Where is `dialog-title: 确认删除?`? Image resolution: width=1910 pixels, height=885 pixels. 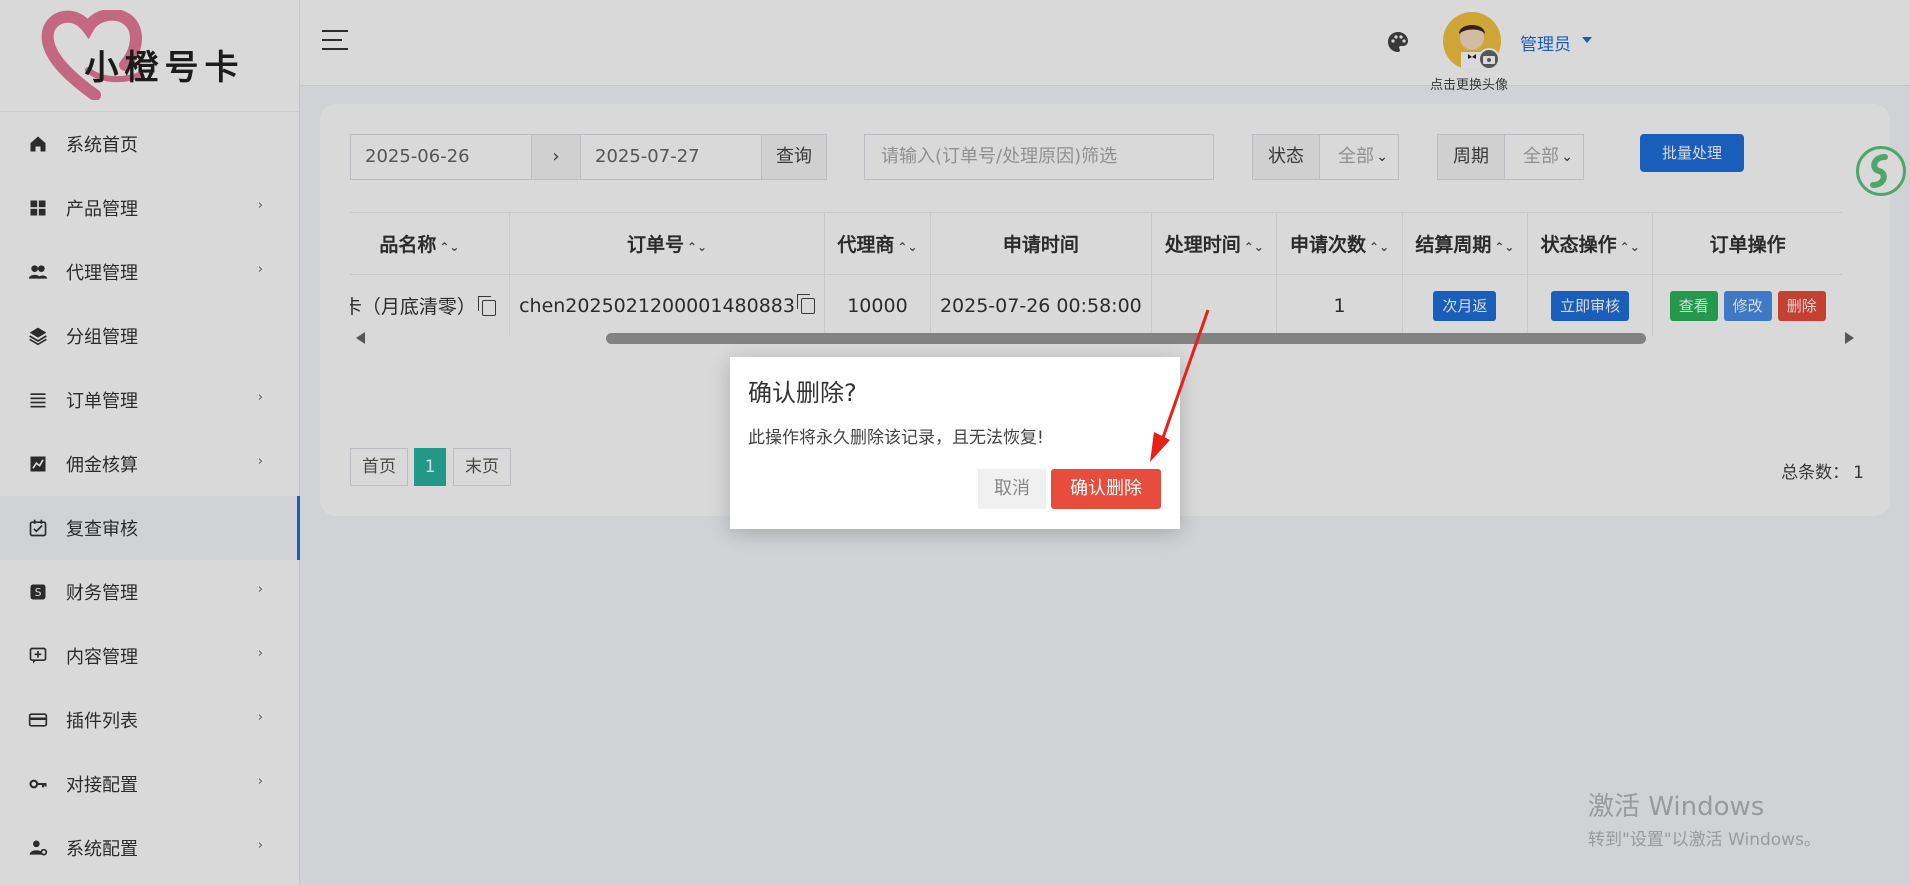
dialog-title: 确认删除? is located at coordinates (802, 393).